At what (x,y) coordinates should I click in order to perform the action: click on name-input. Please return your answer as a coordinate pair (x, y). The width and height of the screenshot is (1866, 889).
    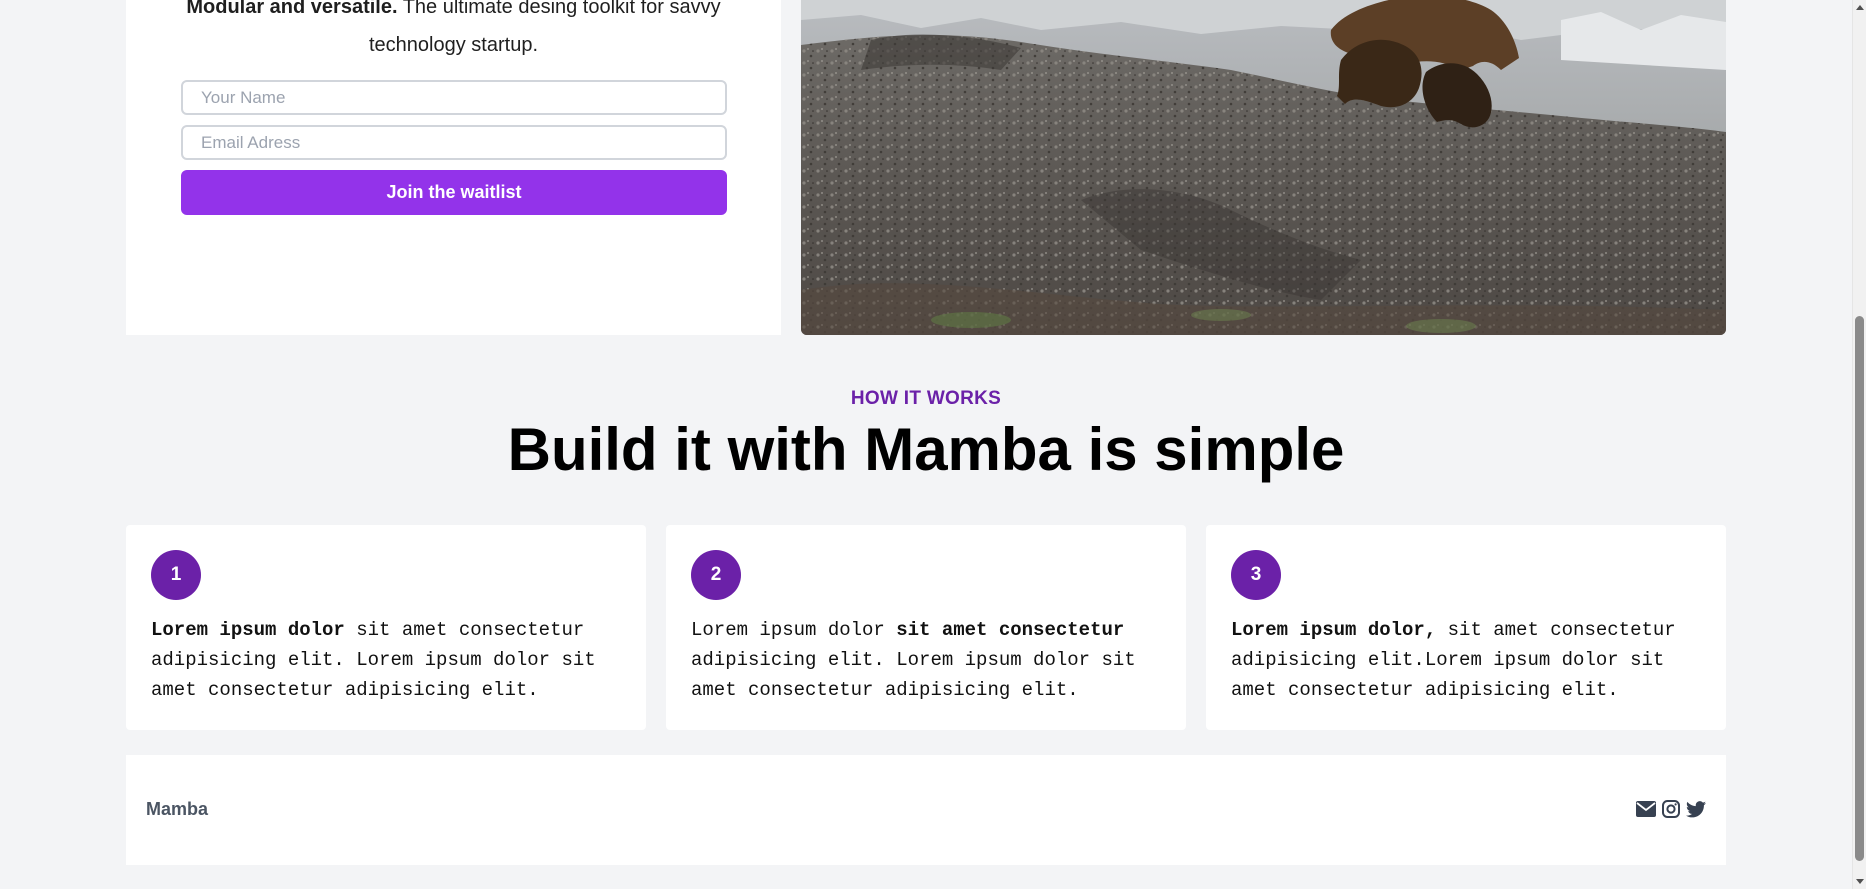
    Looking at the image, I should click on (454, 97).